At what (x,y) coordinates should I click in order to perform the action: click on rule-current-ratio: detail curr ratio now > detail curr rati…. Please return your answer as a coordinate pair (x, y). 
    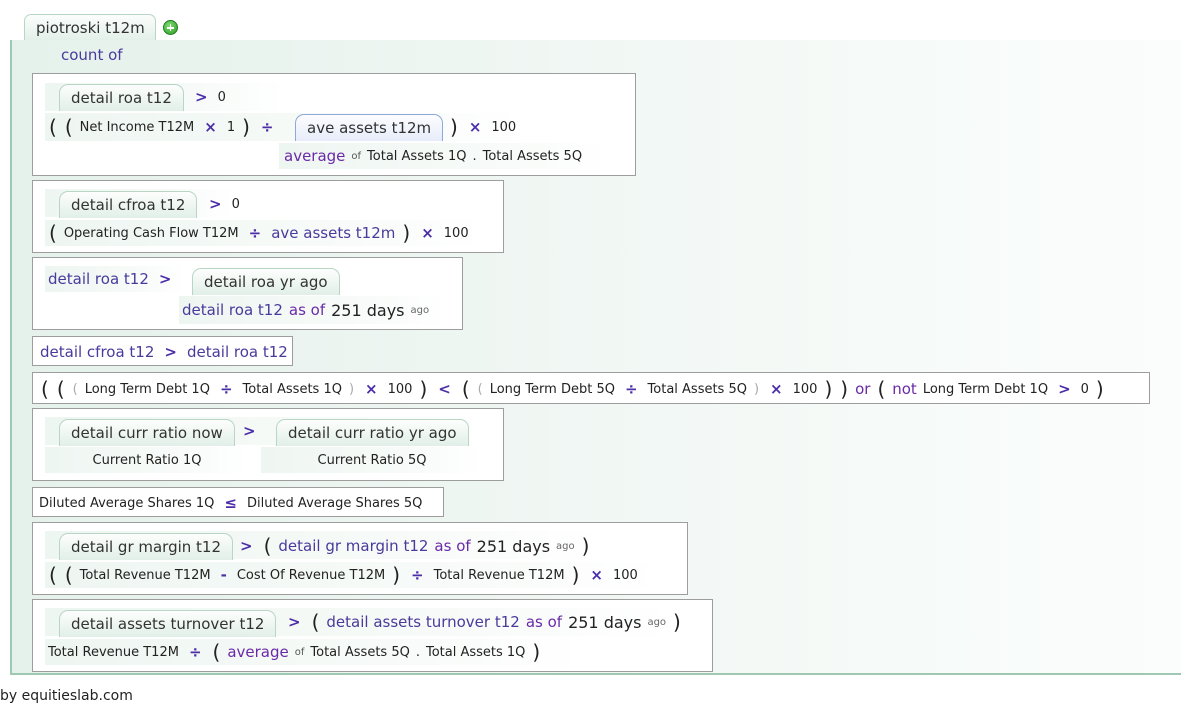
    Looking at the image, I should click on (268, 444).